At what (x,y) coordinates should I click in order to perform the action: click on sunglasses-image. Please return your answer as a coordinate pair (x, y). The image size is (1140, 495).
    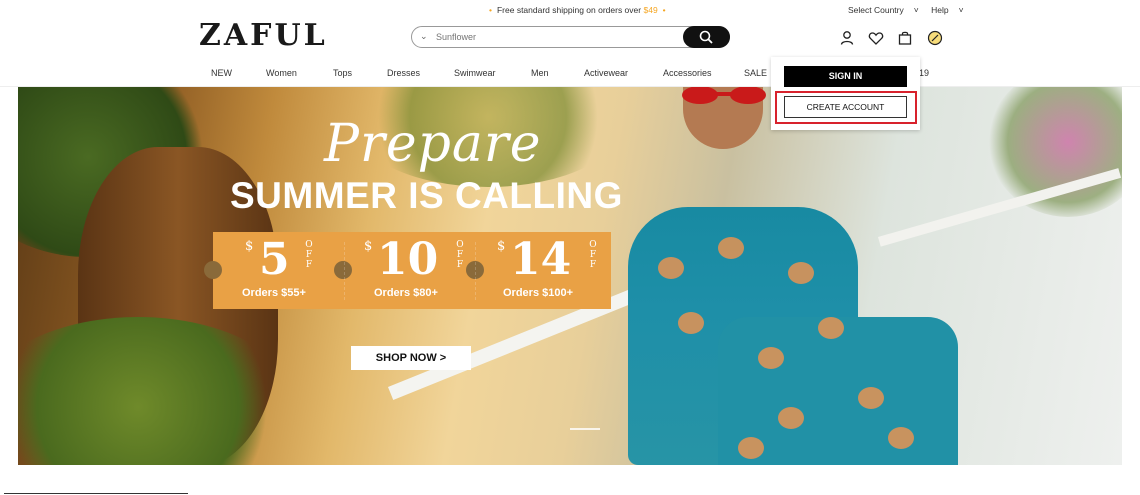
    Looking at the image, I should click on (724, 95).